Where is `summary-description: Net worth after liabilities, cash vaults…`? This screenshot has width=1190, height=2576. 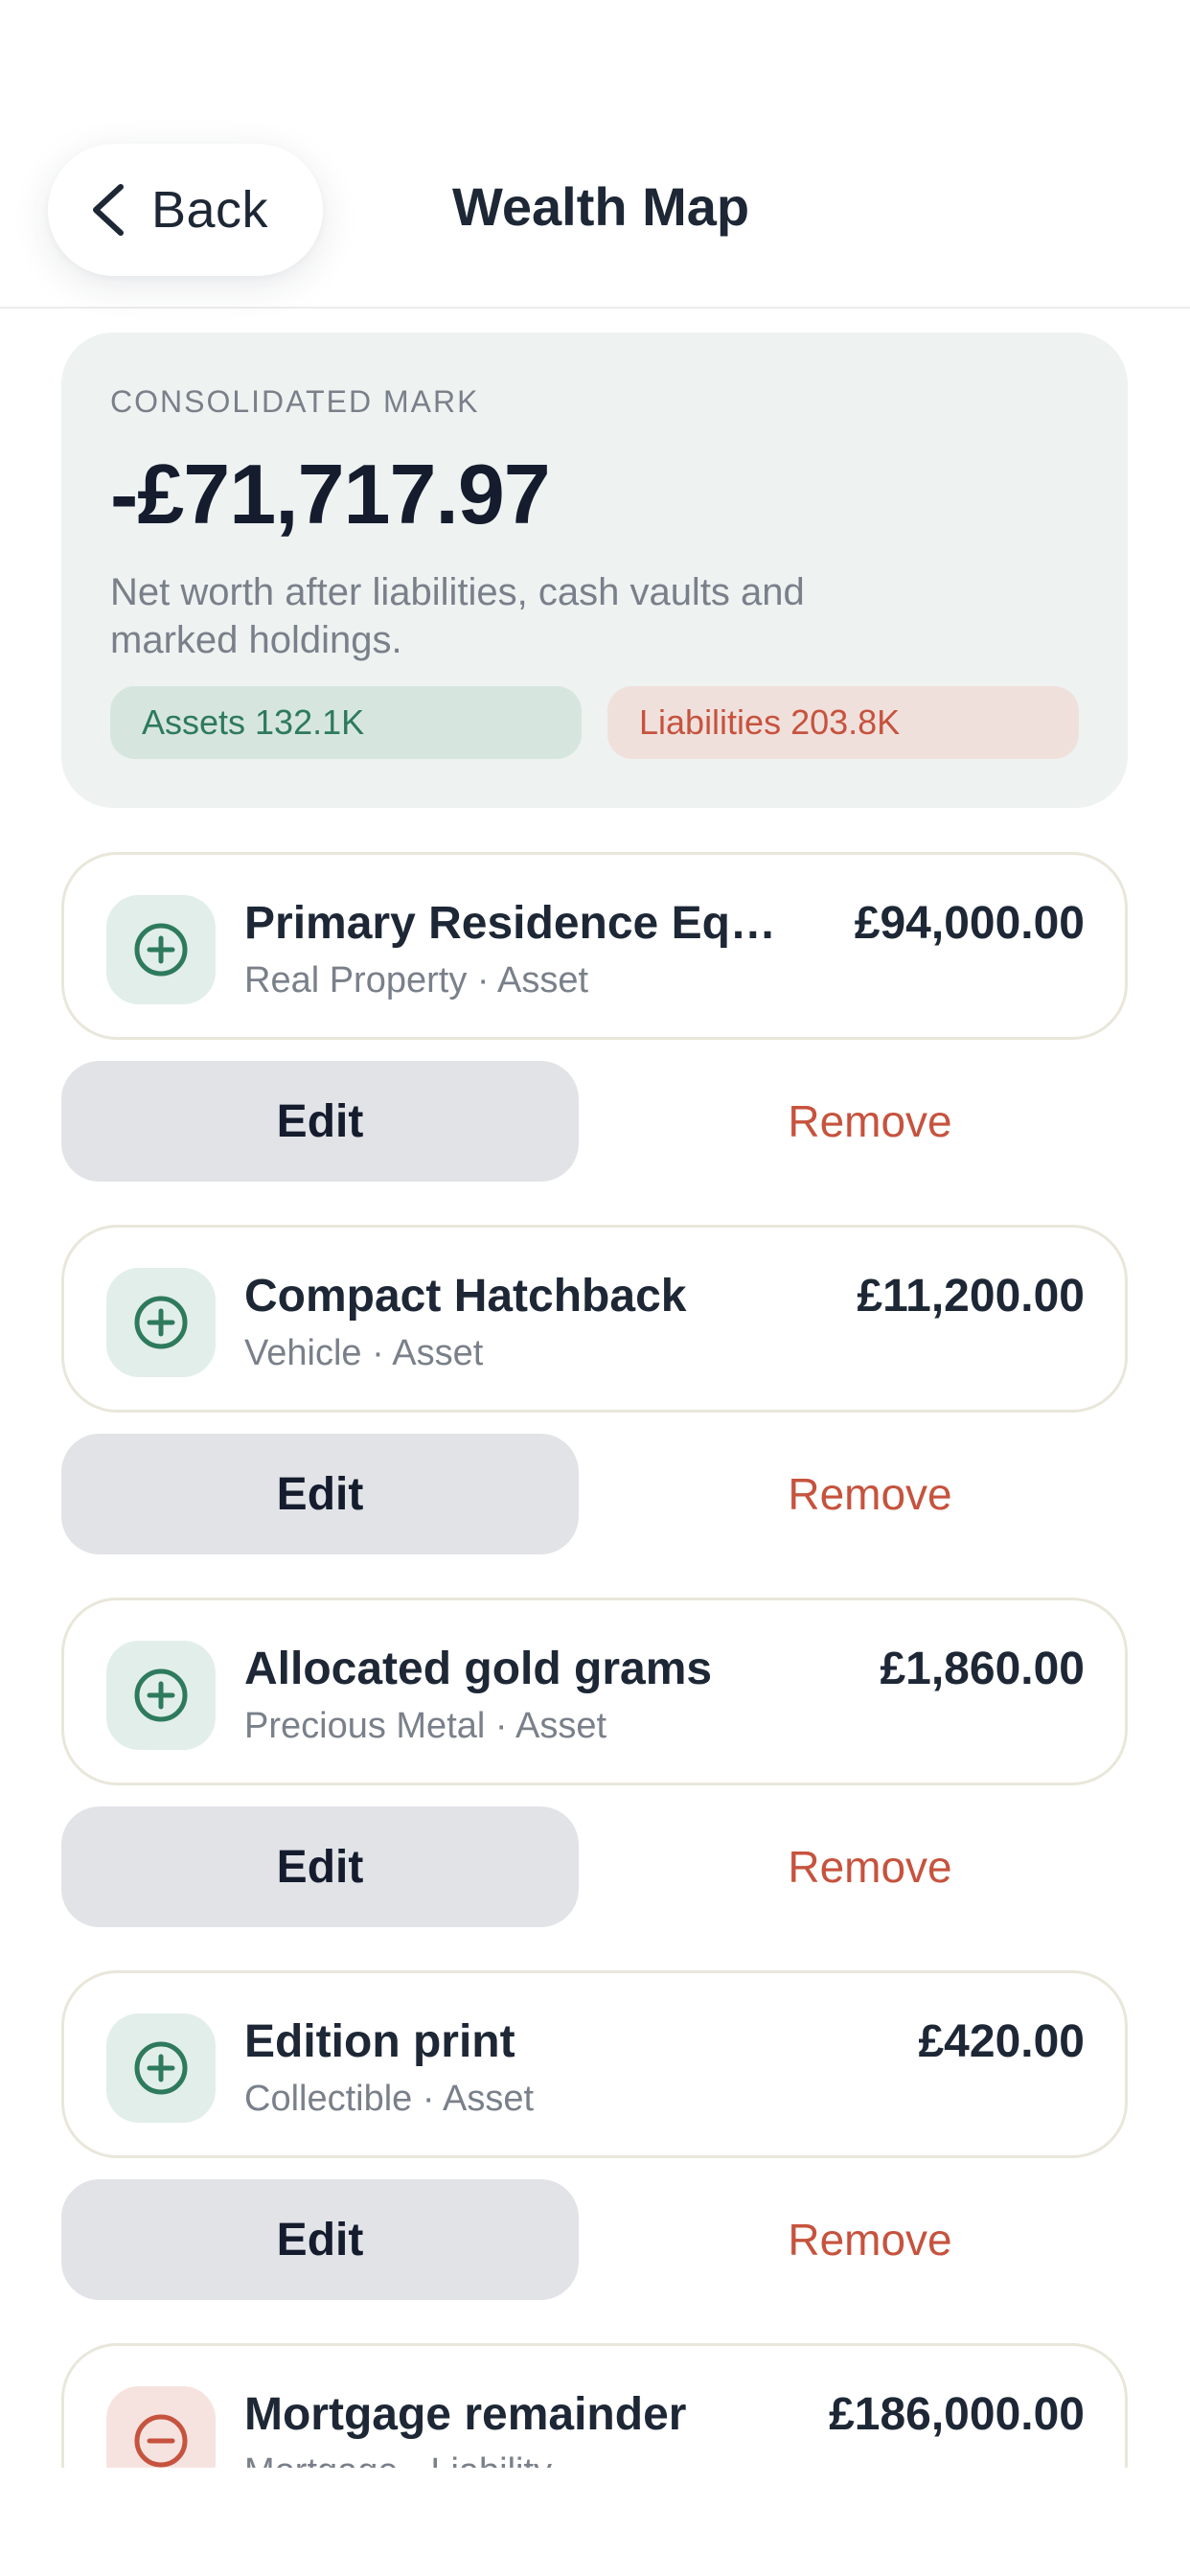
summary-description: Net worth after liabilities, cash vaults… is located at coordinates (458, 616).